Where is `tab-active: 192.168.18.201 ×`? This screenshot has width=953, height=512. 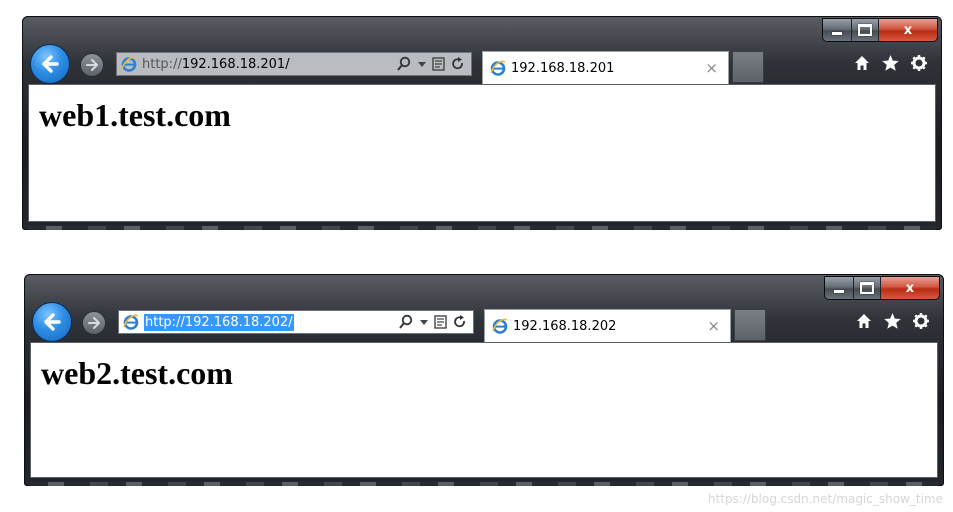 tab-active: 192.168.18.201 × is located at coordinates (605, 67).